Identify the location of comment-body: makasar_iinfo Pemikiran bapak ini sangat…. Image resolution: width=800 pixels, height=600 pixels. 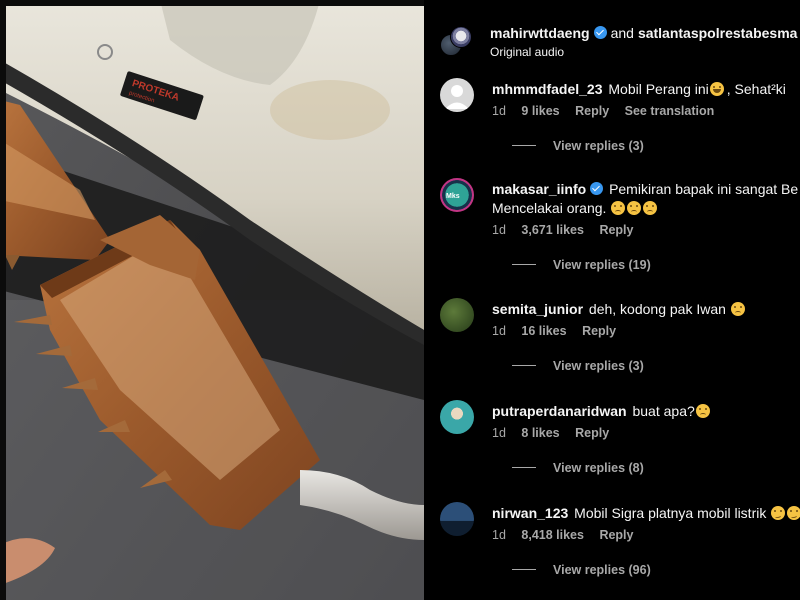
(646, 199).